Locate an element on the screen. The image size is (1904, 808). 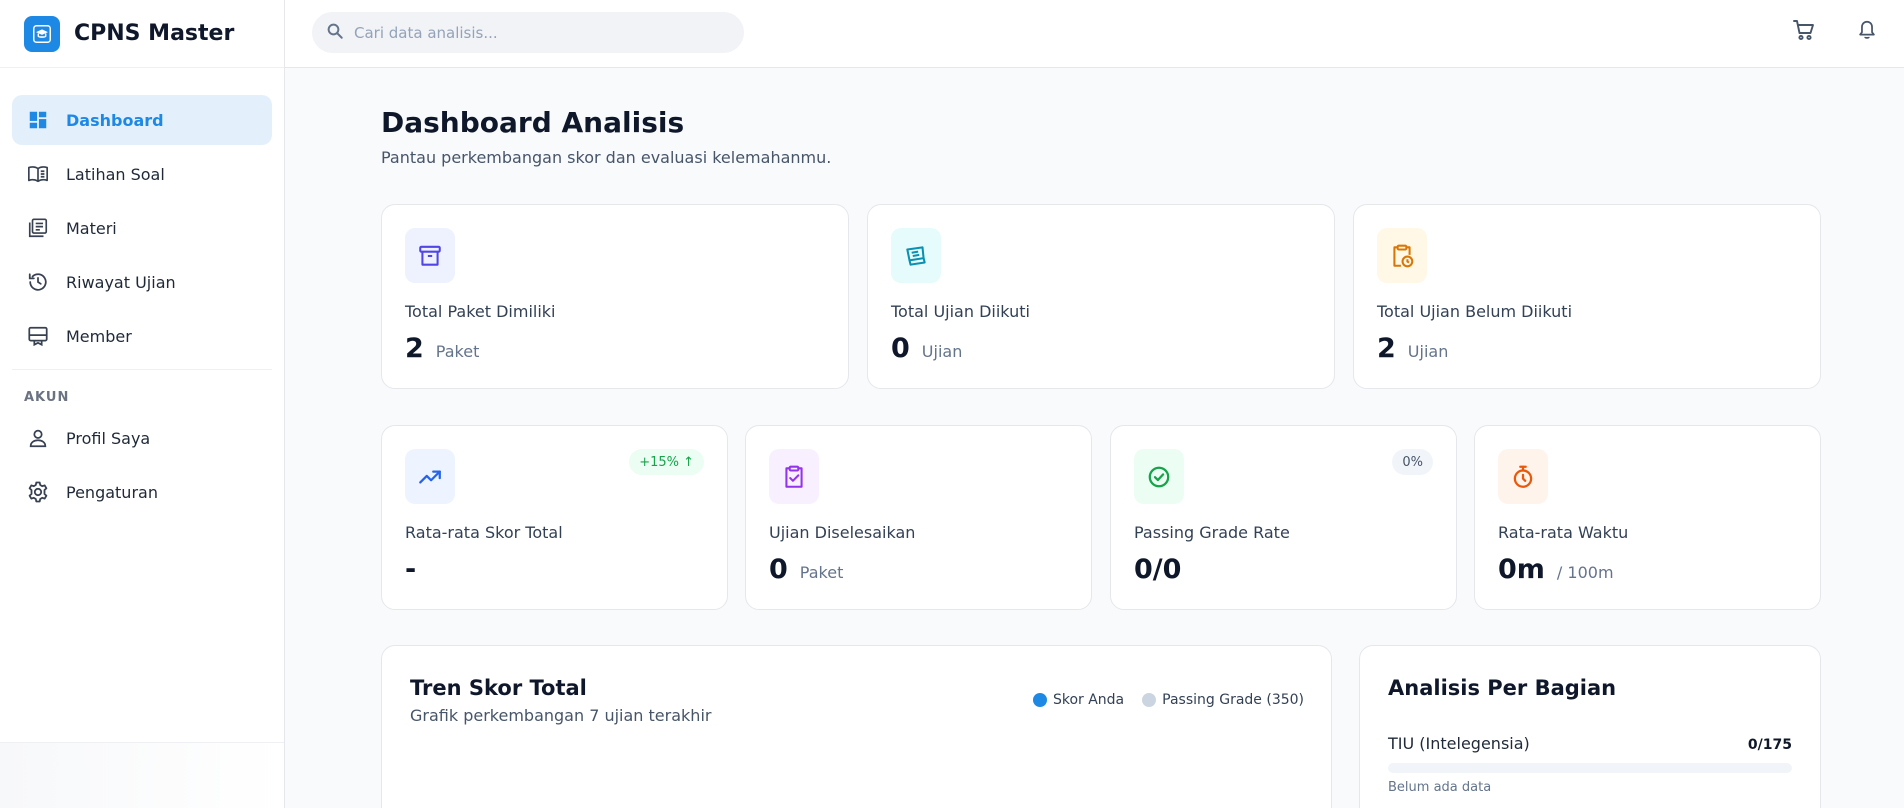
stat-card-rata-rata-skor: +15% ↑ Rata-rata Skor Total - is located at coordinates (554, 517).